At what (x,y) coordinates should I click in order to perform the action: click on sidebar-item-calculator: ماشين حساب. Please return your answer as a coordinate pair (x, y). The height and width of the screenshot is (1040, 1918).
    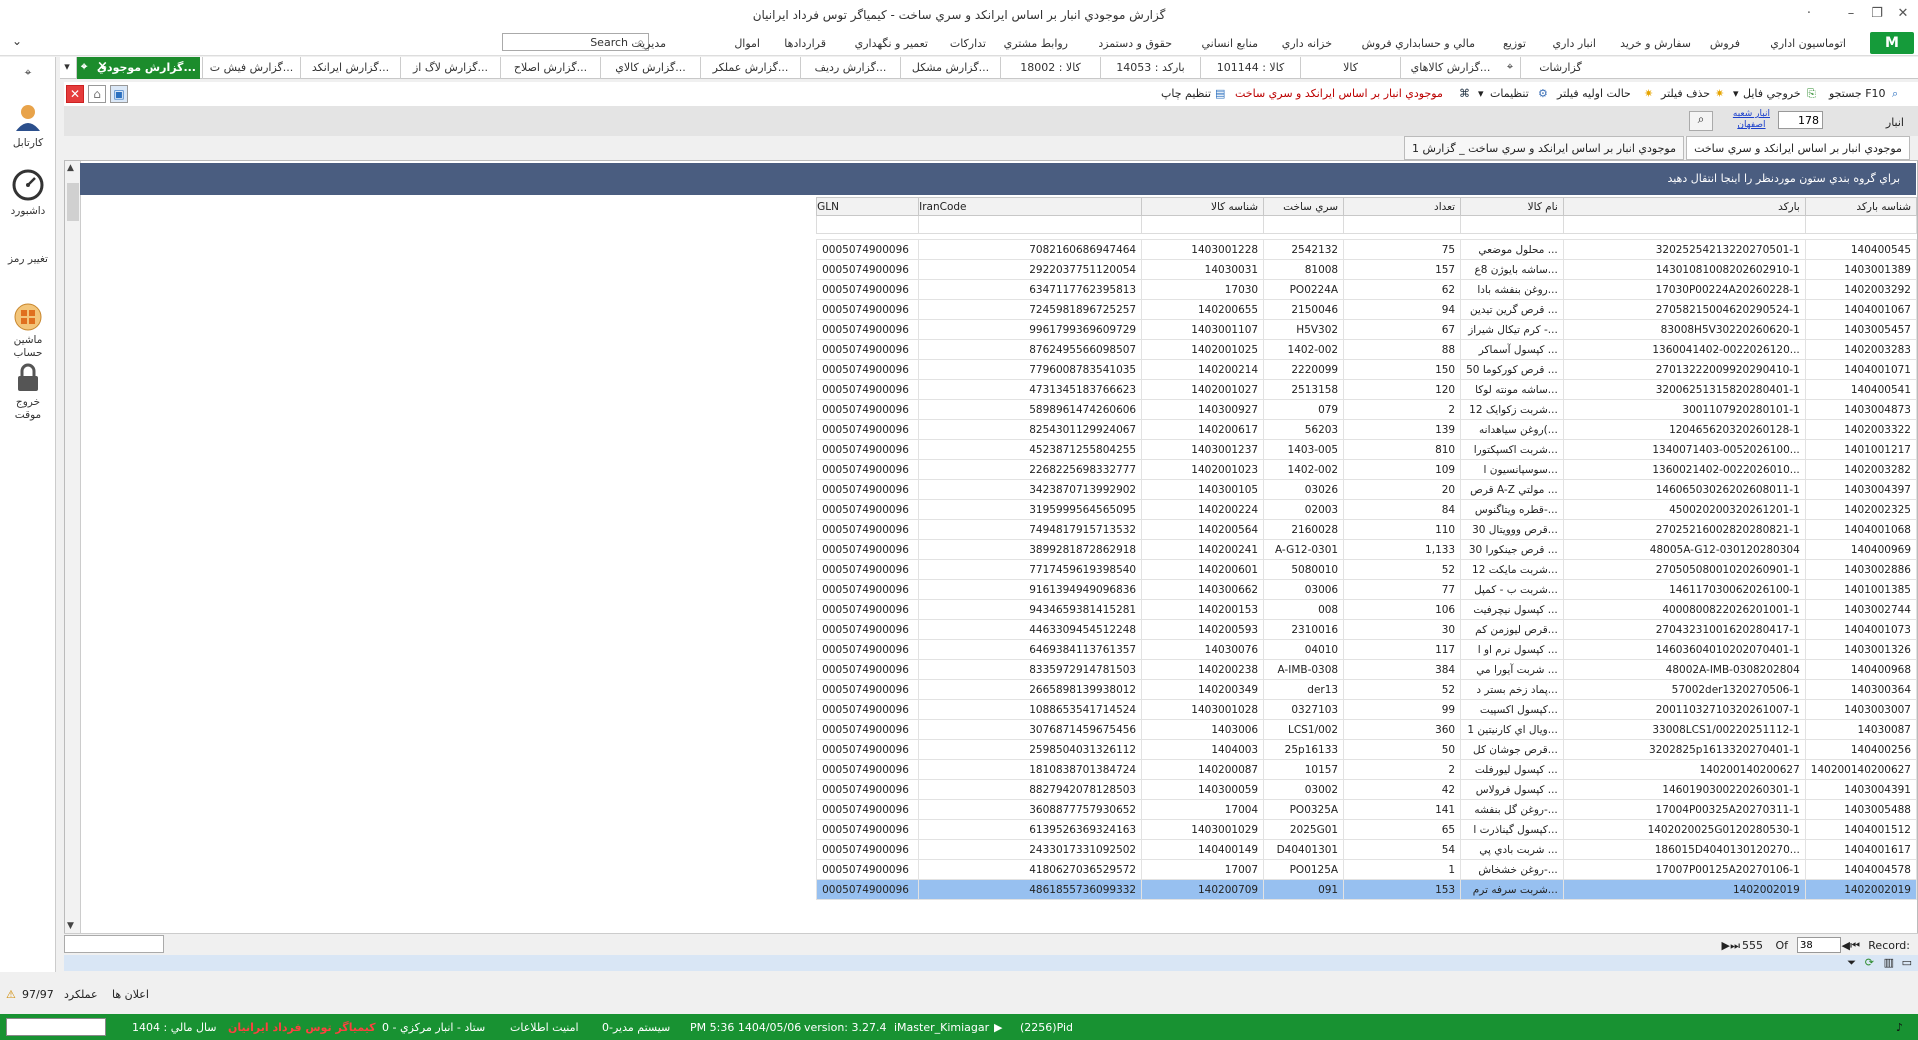
    Looking at the image, I should click on (28, 331).